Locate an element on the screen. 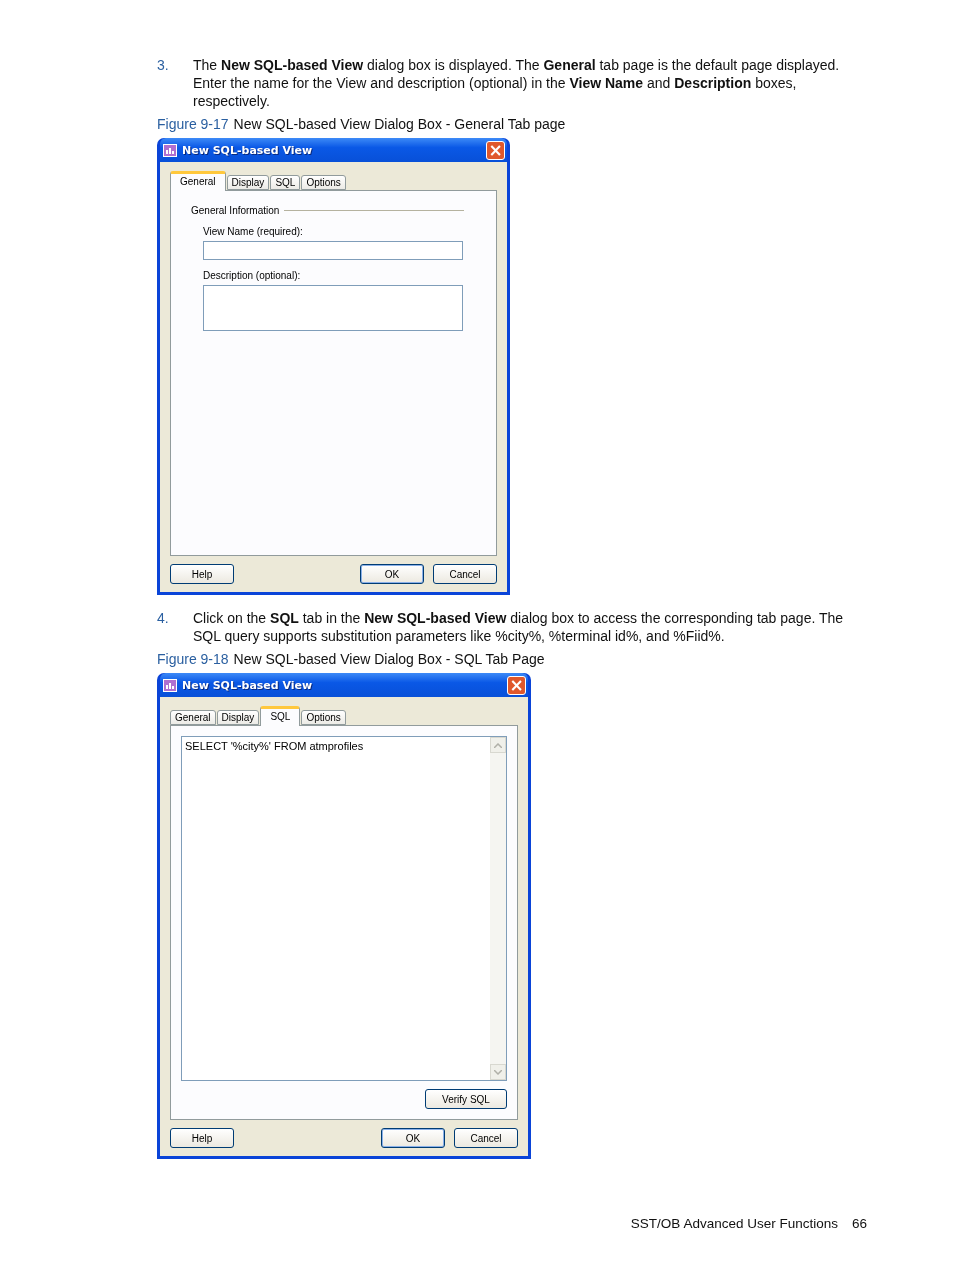  scroll-down-button is located at coordinates (498, 1072).